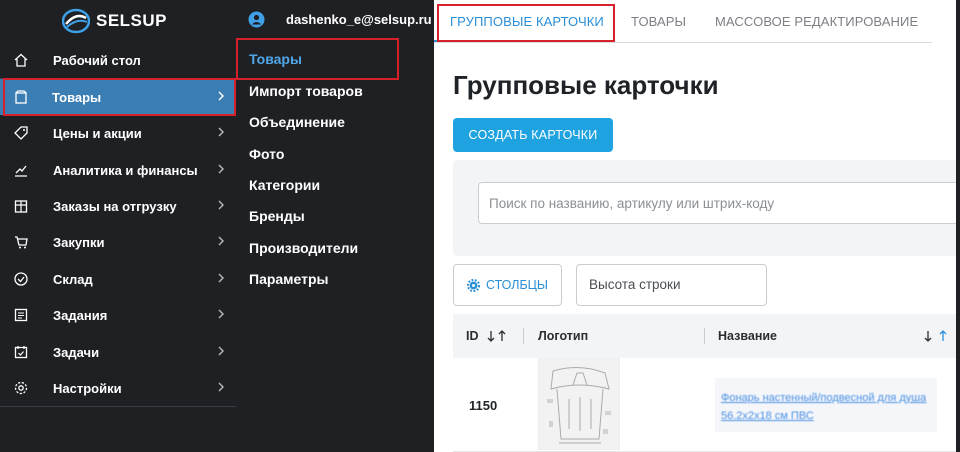  I want to click on user-icon, so click(256, 19).